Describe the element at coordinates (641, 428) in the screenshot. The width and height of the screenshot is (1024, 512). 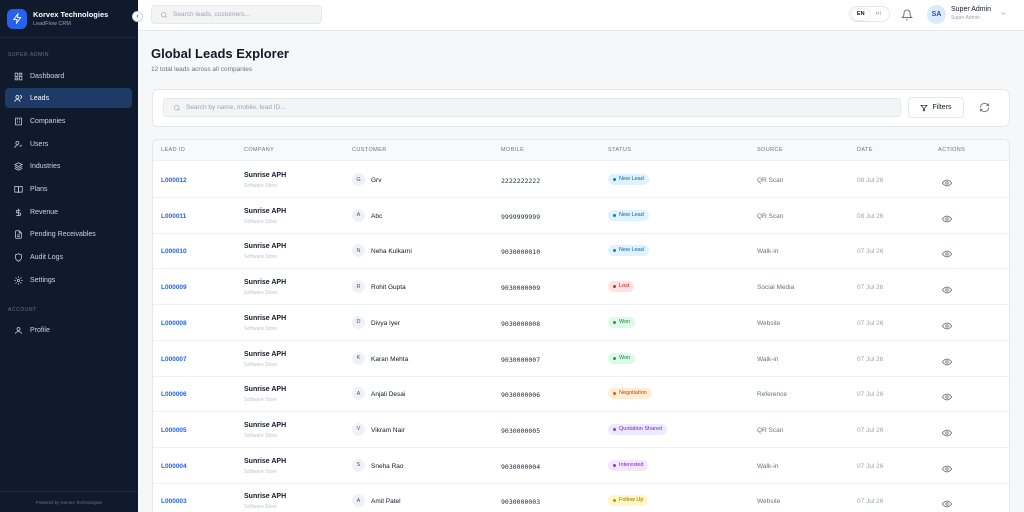
I see `status-label: Quotation Shared` at that location.